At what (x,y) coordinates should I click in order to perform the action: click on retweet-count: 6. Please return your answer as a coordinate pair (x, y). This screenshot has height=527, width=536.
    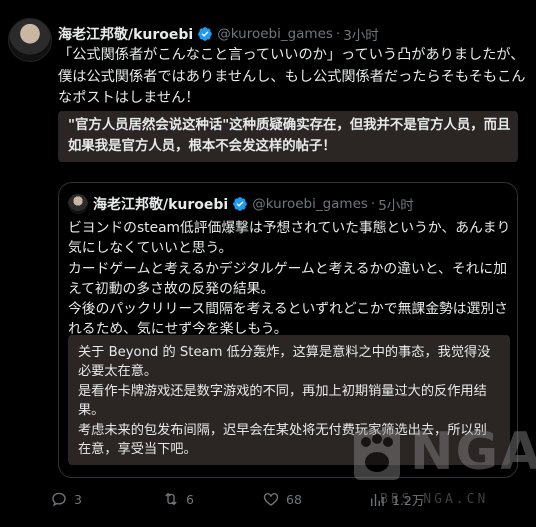
    Looking at the image, I should click on (190, 499).